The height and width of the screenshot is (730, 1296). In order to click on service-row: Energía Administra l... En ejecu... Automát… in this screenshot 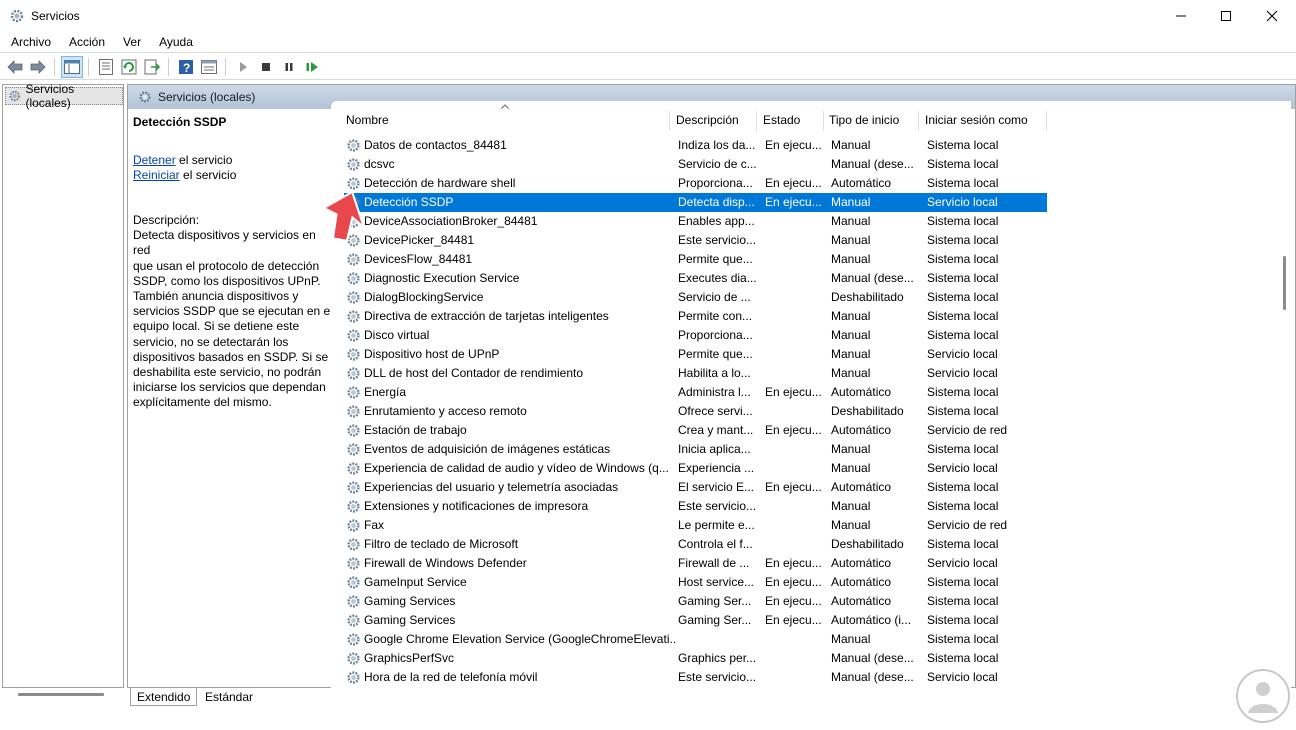, I will do `click(695, 392)`.